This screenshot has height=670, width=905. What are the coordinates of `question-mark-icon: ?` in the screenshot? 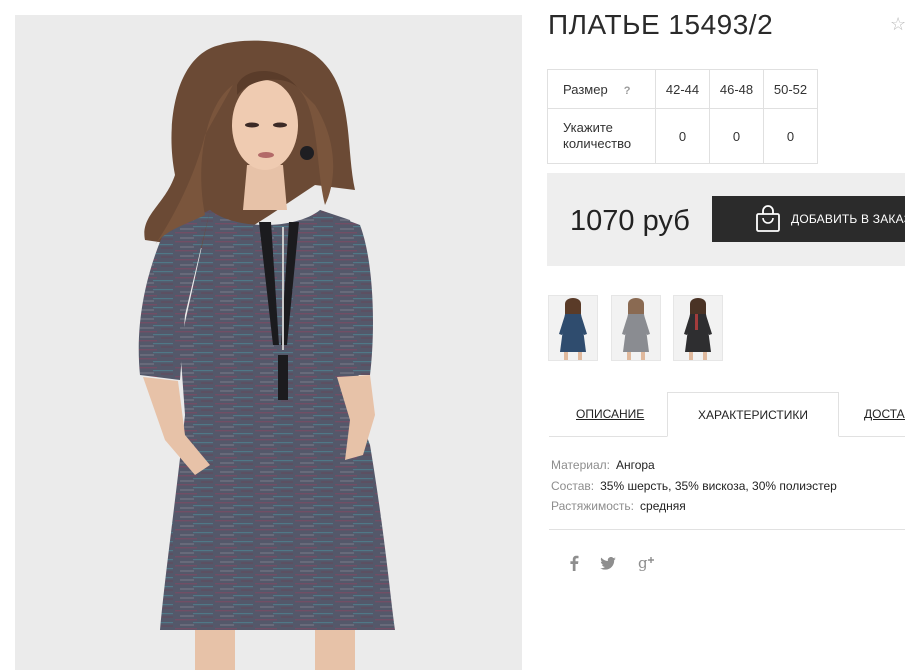 It's located at (627, 91).